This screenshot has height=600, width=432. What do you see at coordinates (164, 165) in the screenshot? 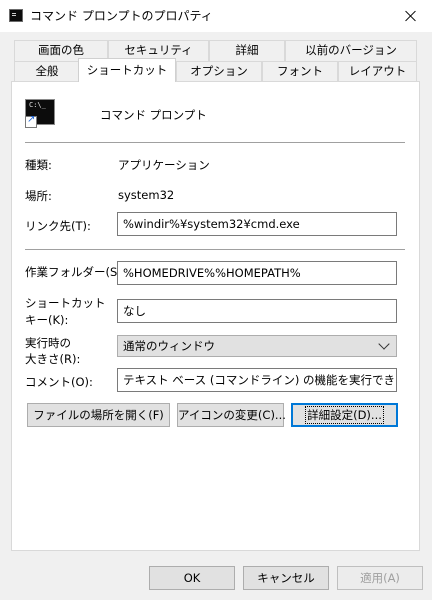
I see `type-value: アプリケーション` at bounding box center [164, 165].